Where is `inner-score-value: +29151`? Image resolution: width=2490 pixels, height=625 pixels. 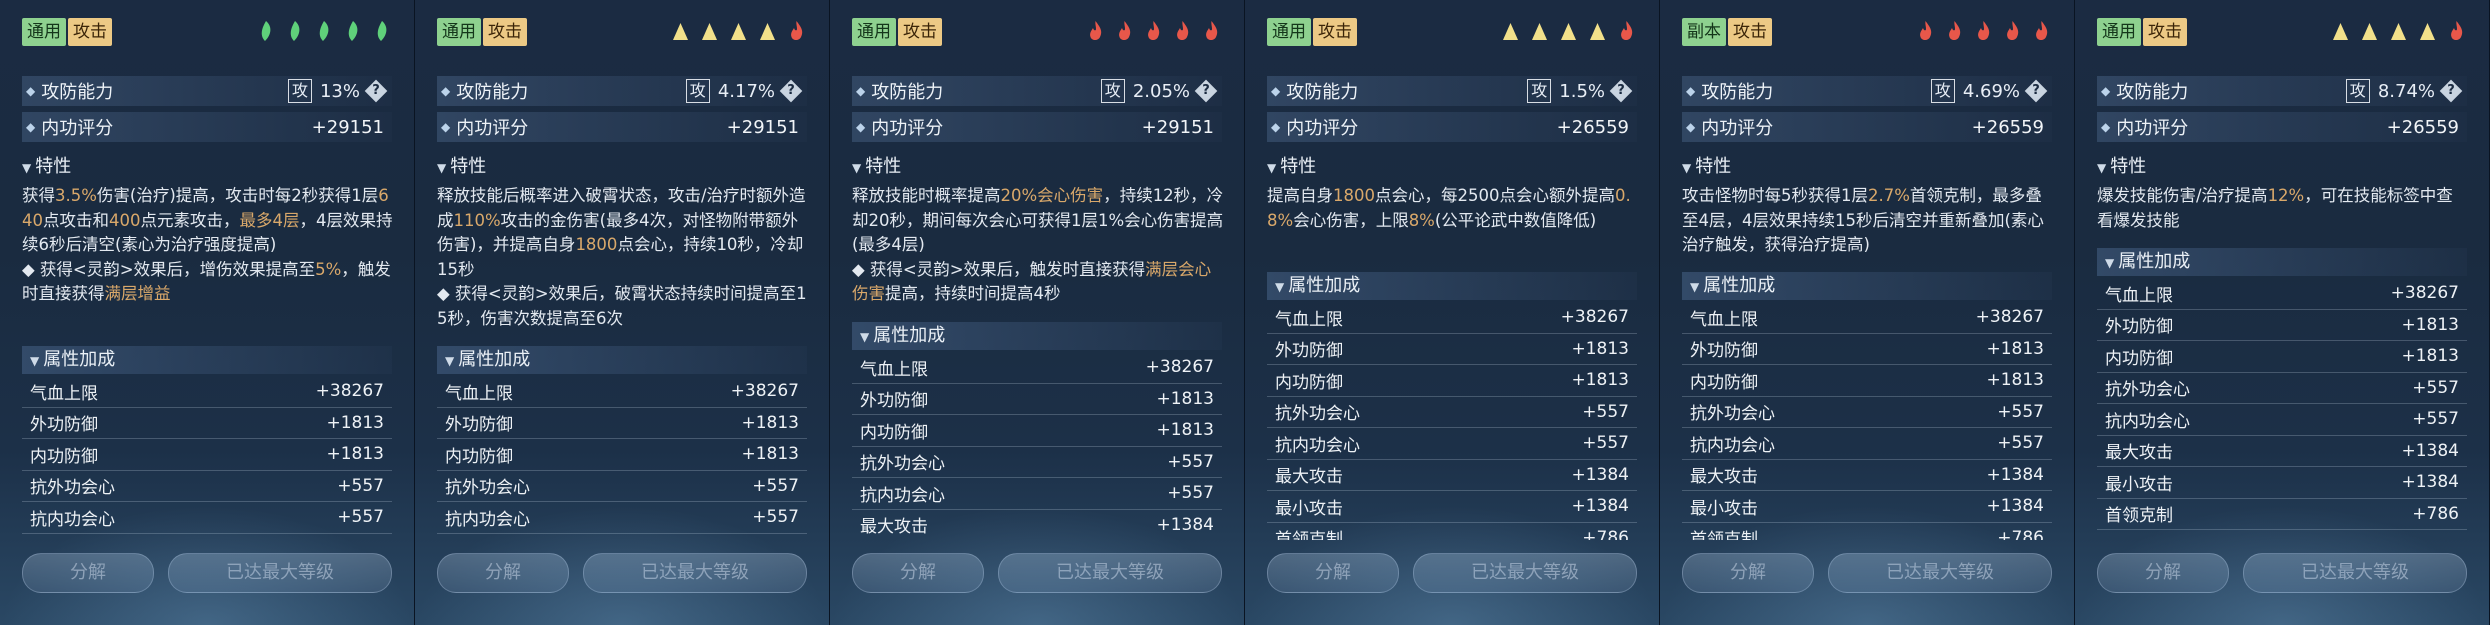
inner-score-value: +29151 is located at coordinates (762, 127).